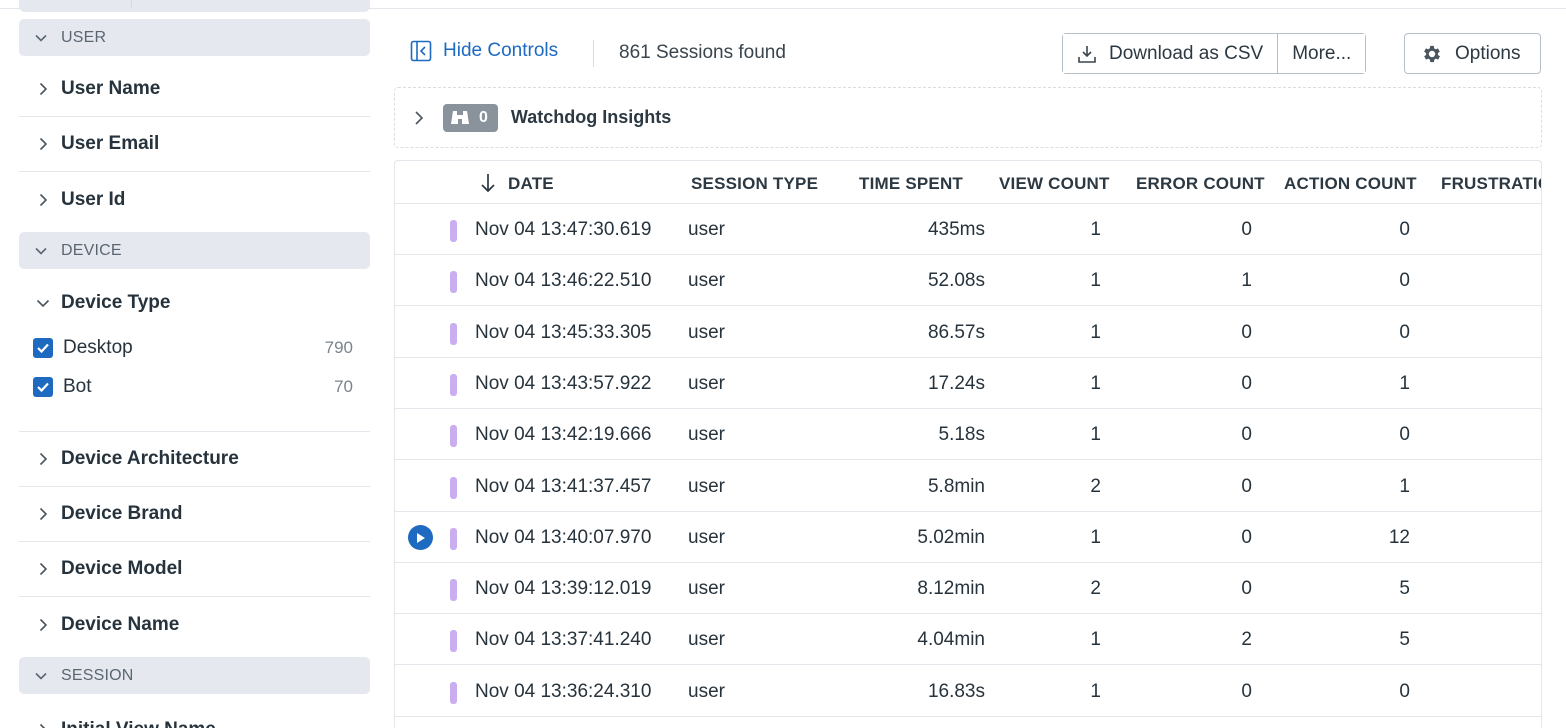 Image resolution: width=1566 pixels, height=728 pixels. Describe the element at coordinates (968, 383) in the screenshot. I see `table-row: Nov 04 13:43:57.922 user 17.24s 1 0 1` at that location.